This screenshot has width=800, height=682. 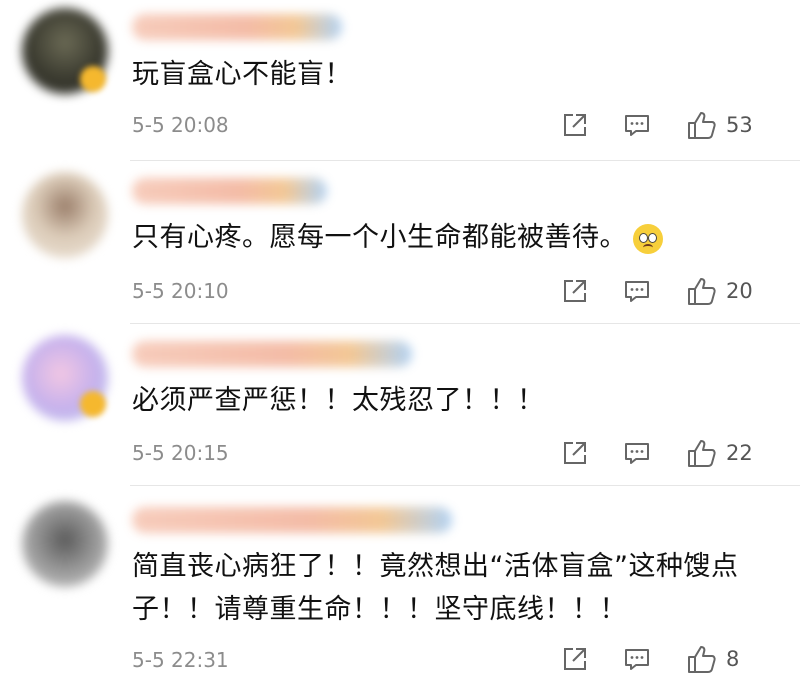 I want to click on comment-text-line-2: 子！！请尊重生命！！！坚守底线！！！, so click(x=379, y=609).